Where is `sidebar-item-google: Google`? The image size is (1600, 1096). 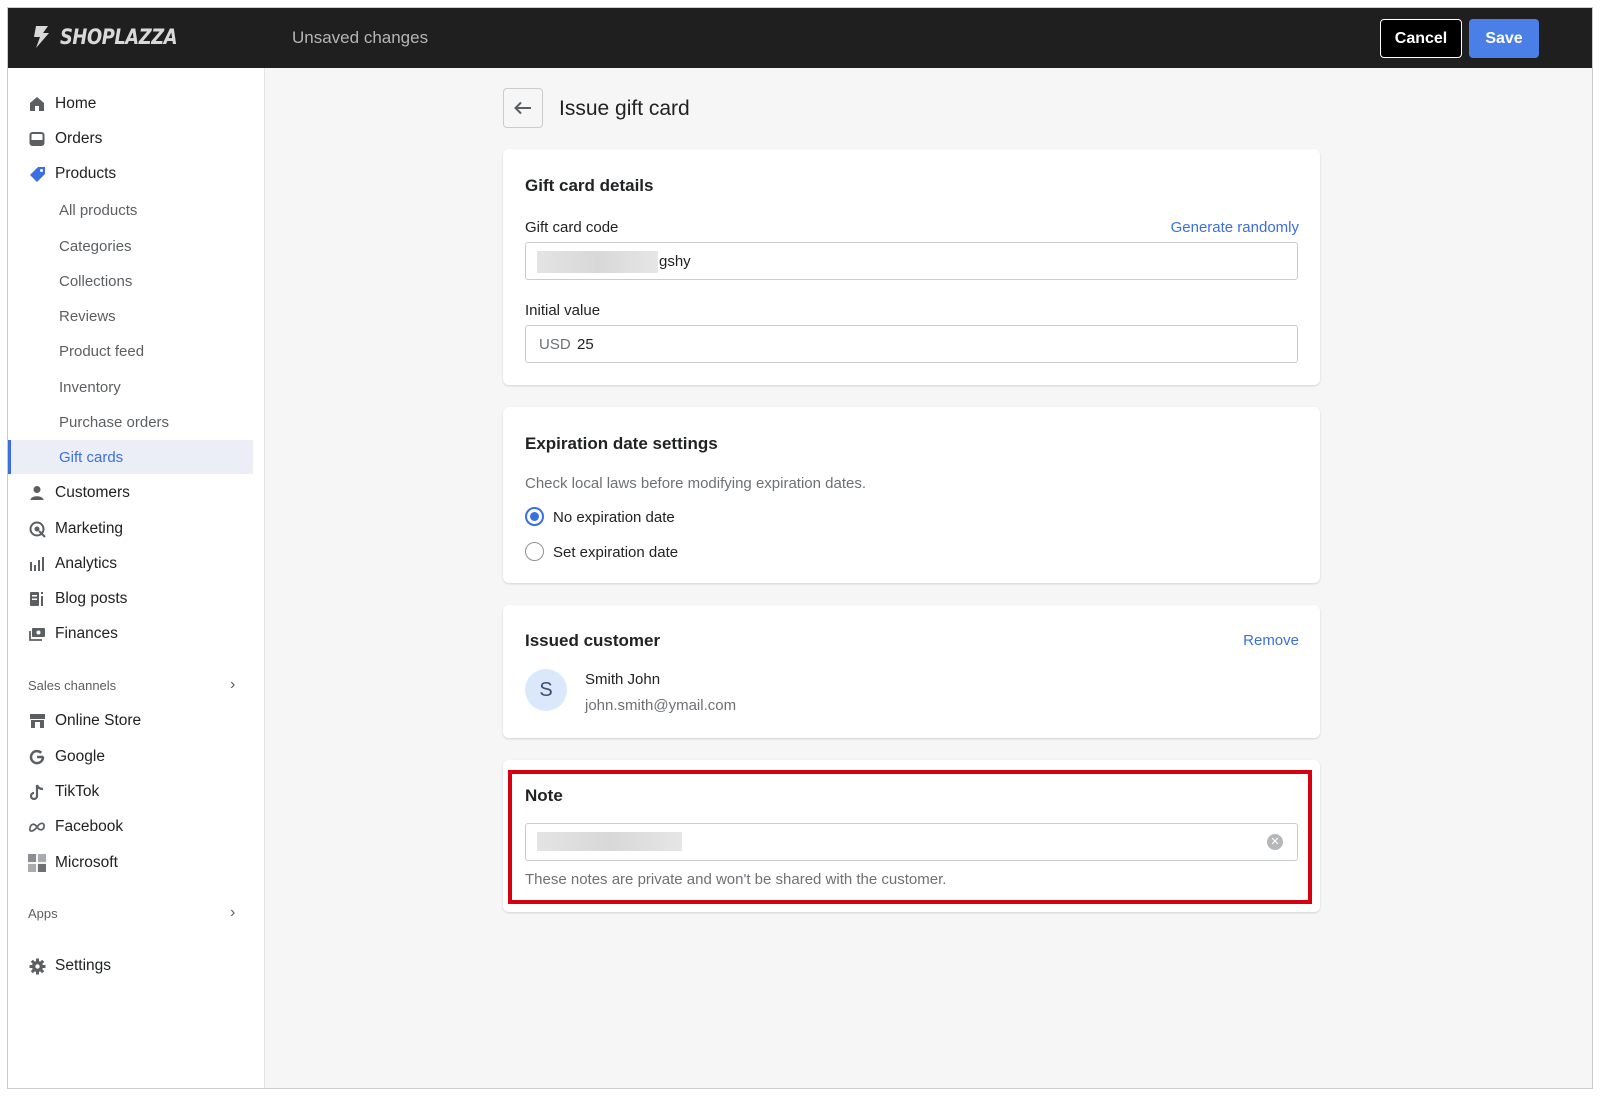 sidebar-item-google: Google is located at coordinates (130, 757).